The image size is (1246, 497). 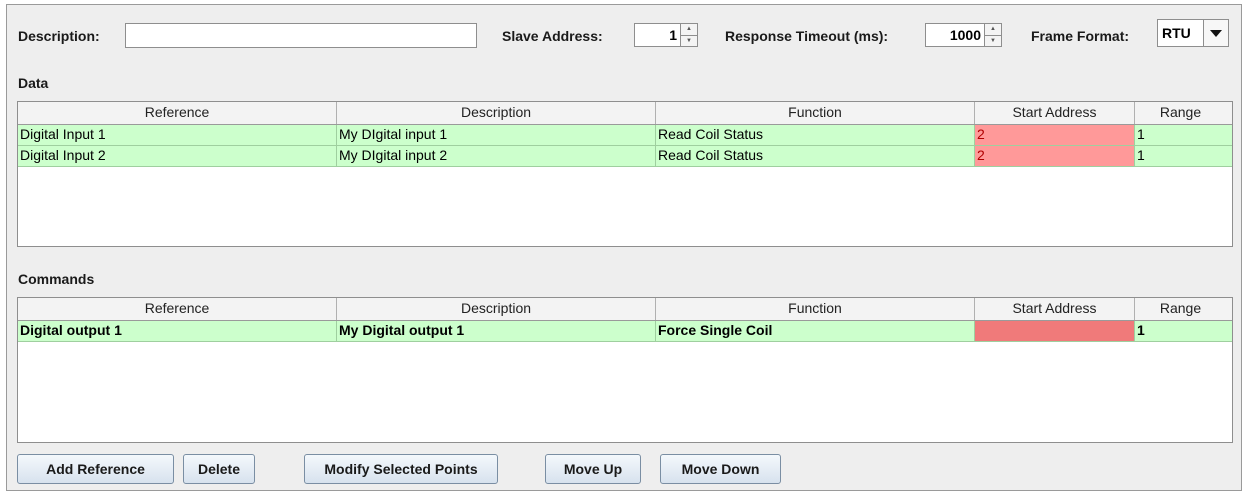 I want to click on response-timeout-spinner: 1000 ▲ ▼, so click(x=963, y=35).